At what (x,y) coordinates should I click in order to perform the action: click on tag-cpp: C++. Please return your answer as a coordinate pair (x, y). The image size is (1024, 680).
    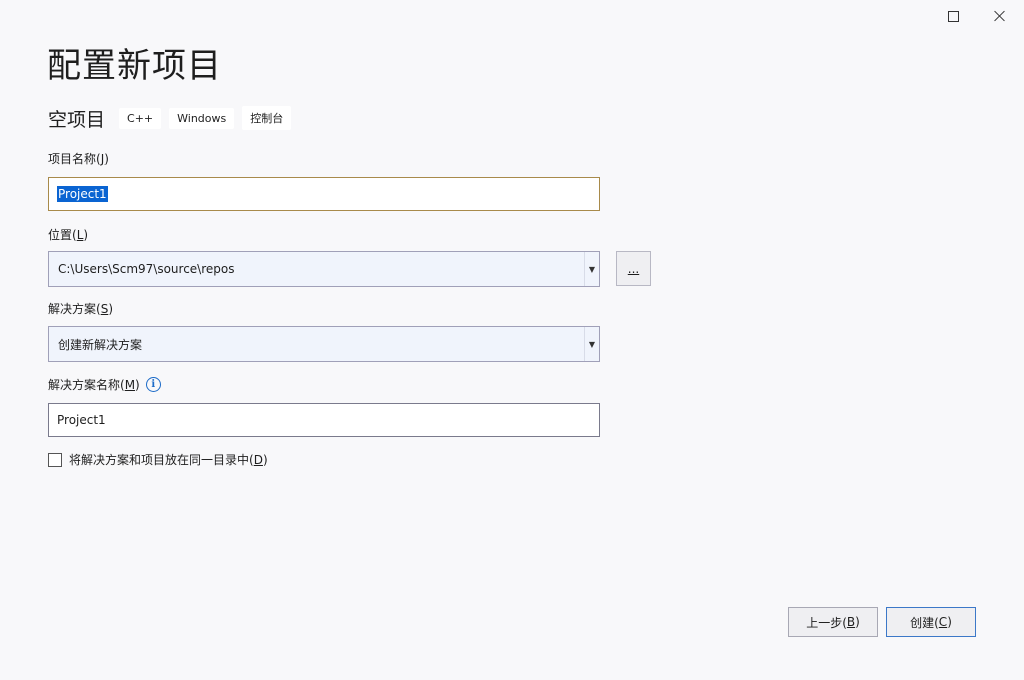
    Looking at the image, I should click on (140, 118).